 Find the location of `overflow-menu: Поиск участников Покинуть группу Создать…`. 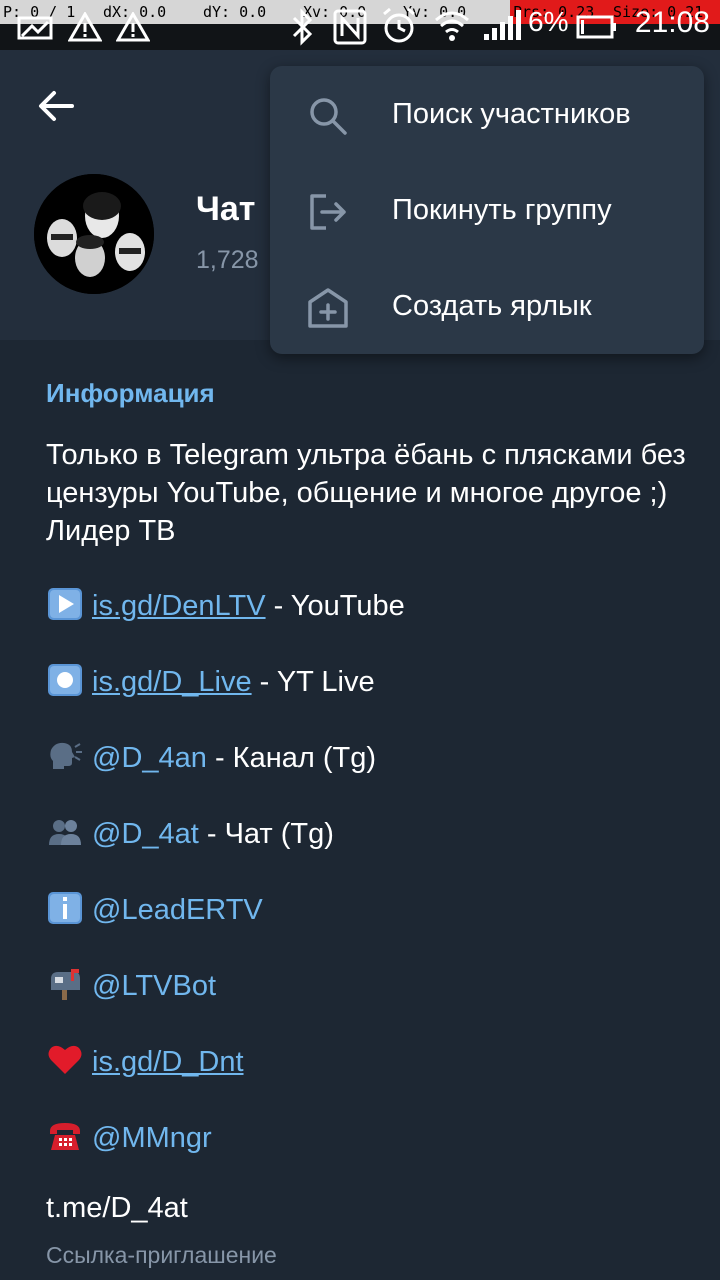

overflow-menu: Поиск участников Покинуть группу Создать… is located at coordinates (487, 210).